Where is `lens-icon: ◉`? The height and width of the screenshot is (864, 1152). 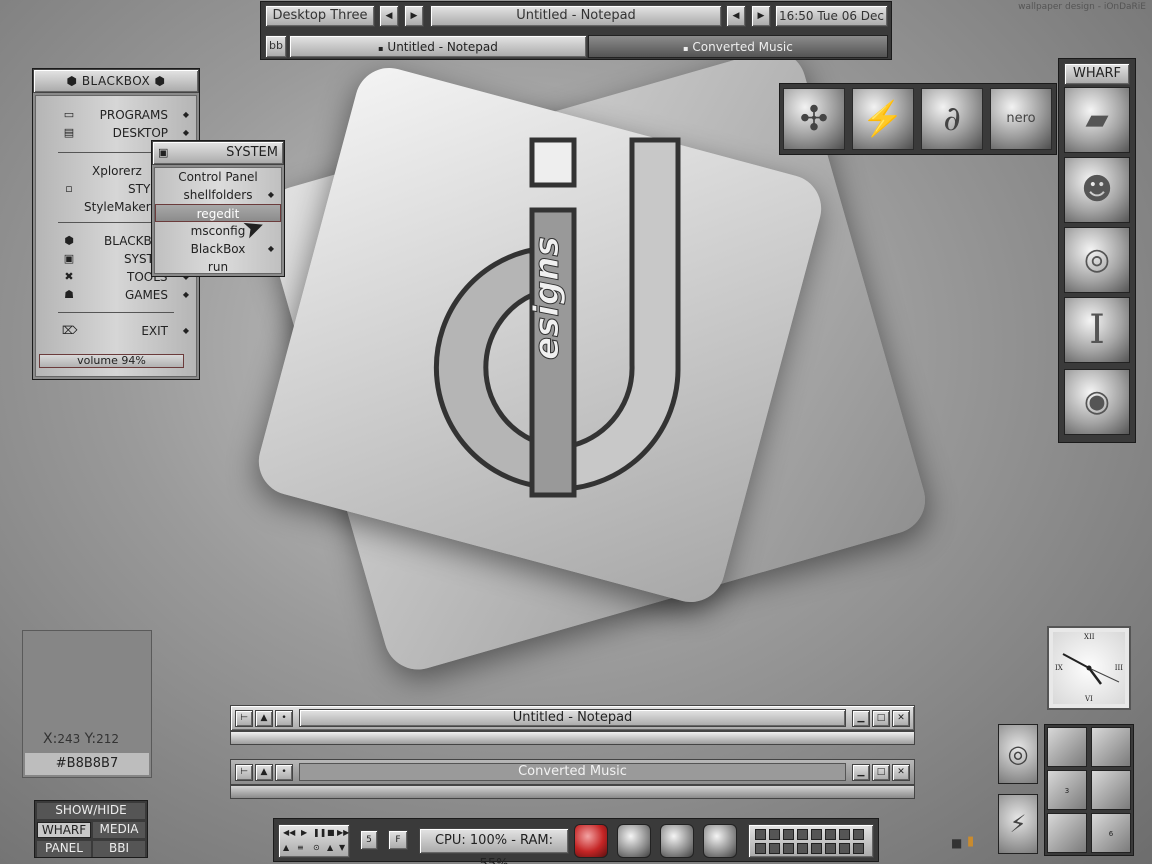
lens-icon: ◉ is located at coordinates (1097, 402).